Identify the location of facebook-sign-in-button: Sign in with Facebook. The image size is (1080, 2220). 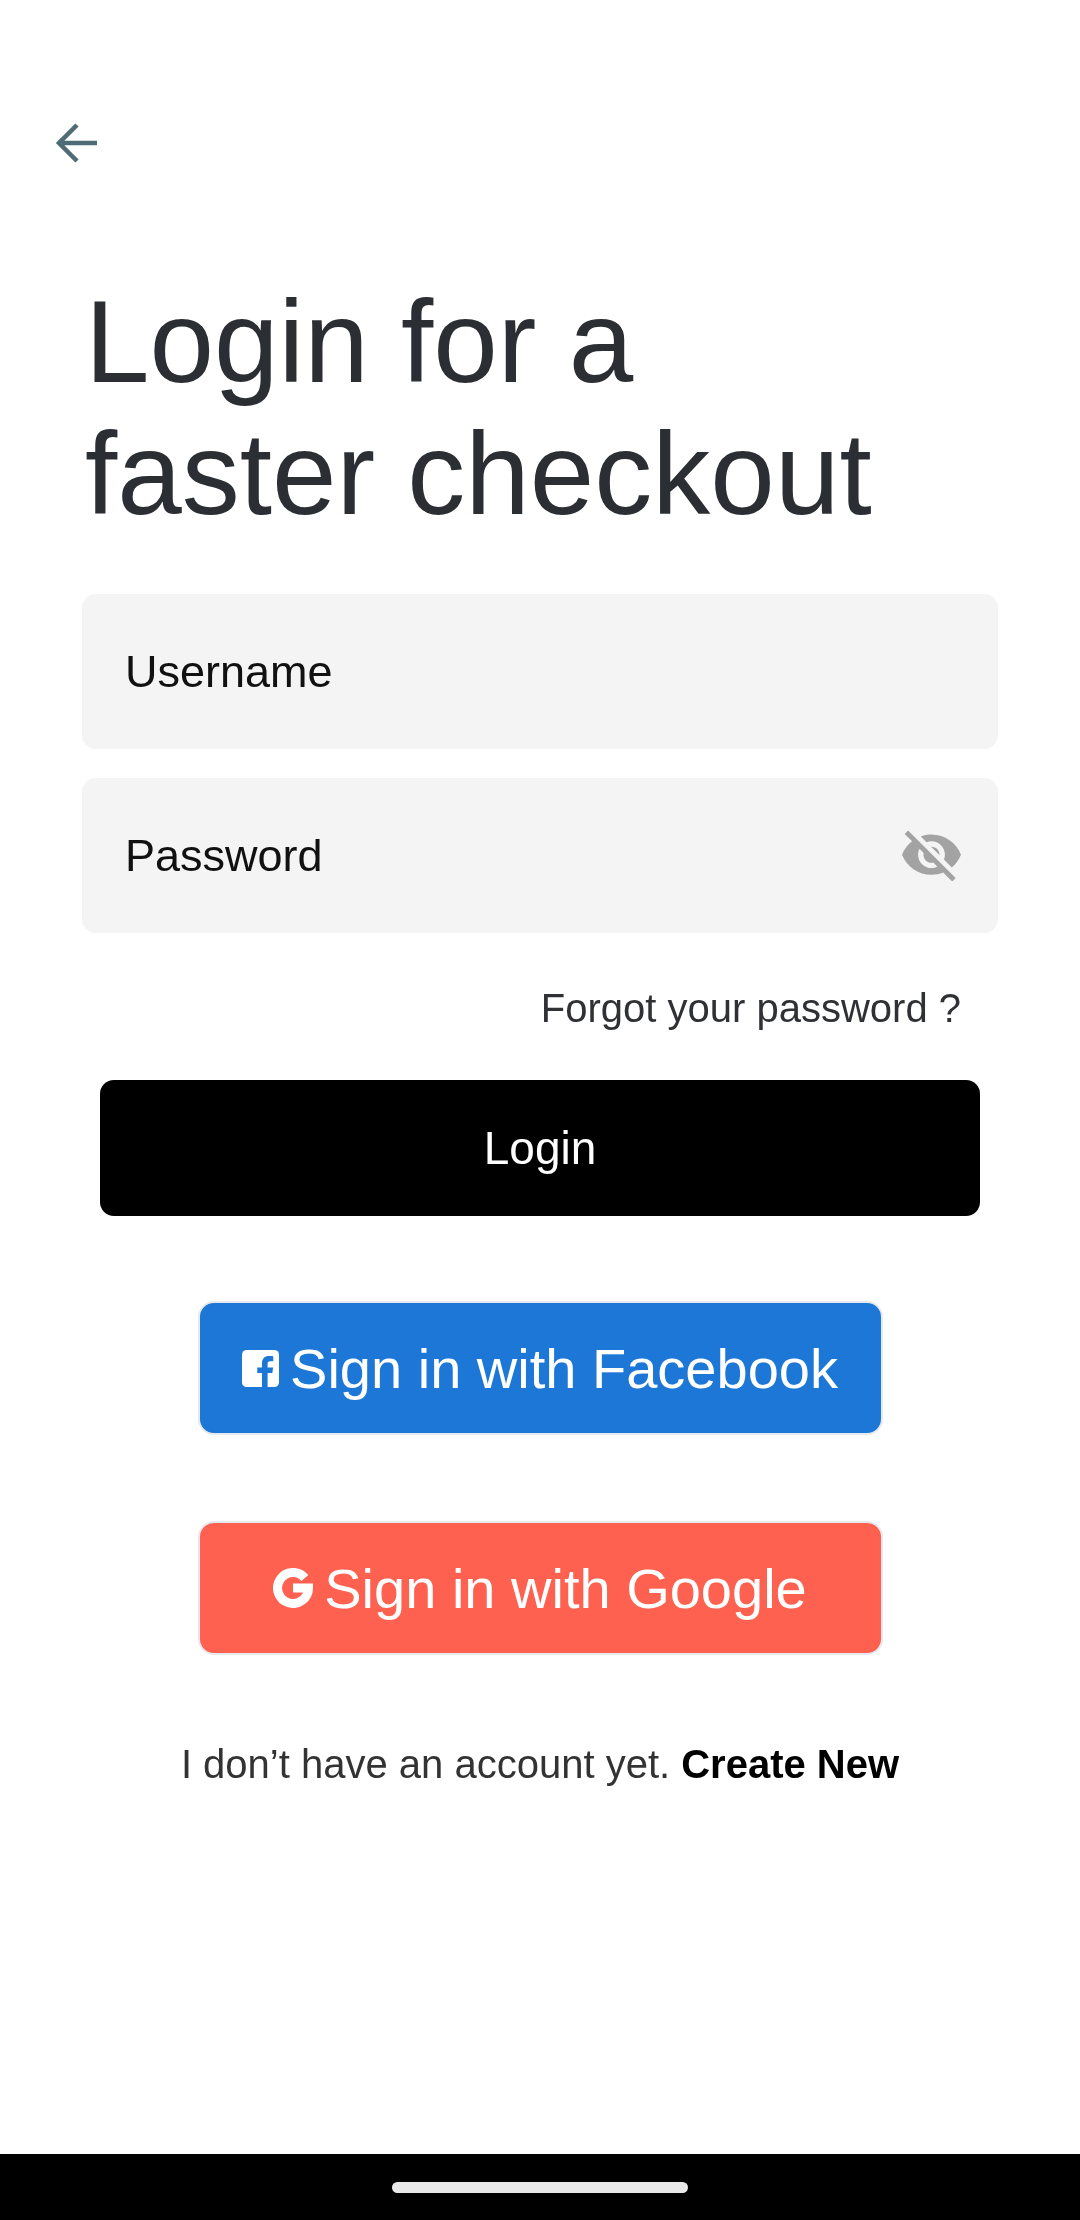
(540, 1368).